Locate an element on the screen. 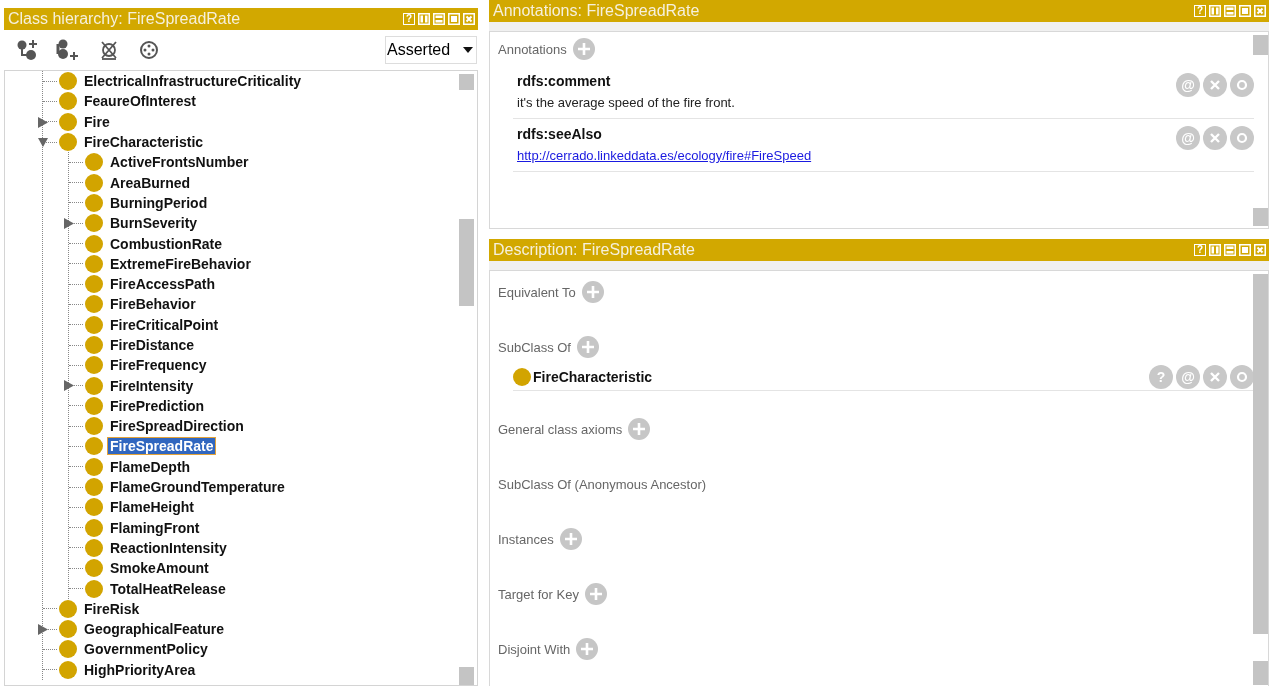  tree-item: AreaBurned is located at coordinates (150, 182).